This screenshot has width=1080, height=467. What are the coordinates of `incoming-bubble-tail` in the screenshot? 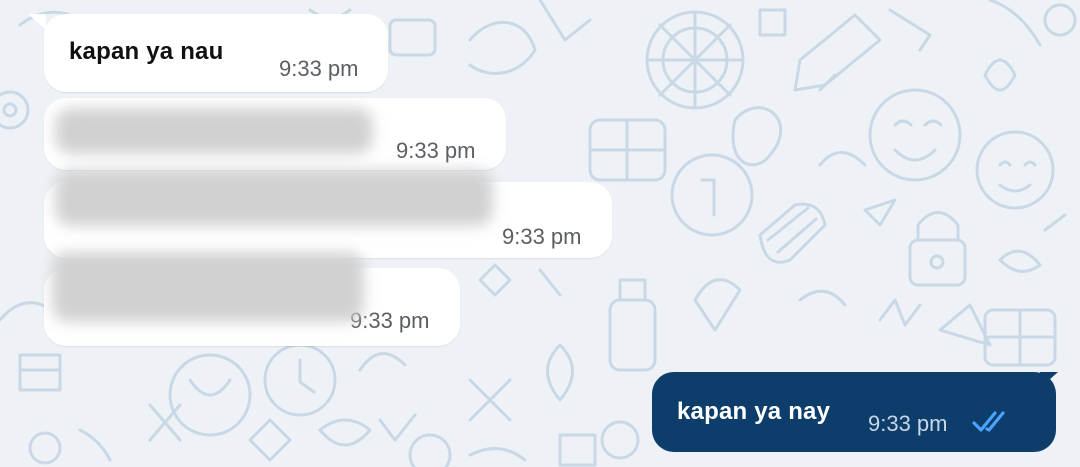 It's located at (37, 22).